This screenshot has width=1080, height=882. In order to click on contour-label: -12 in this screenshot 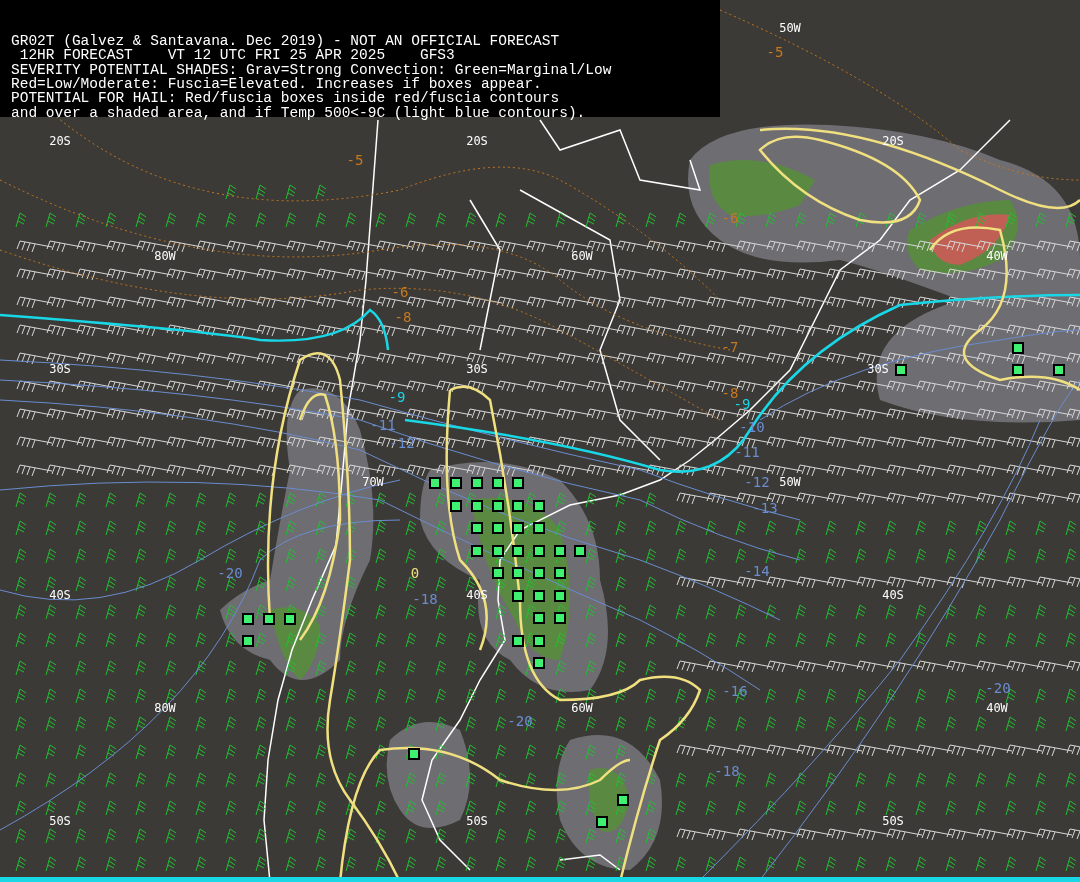, I will do `click(757, 482)`.